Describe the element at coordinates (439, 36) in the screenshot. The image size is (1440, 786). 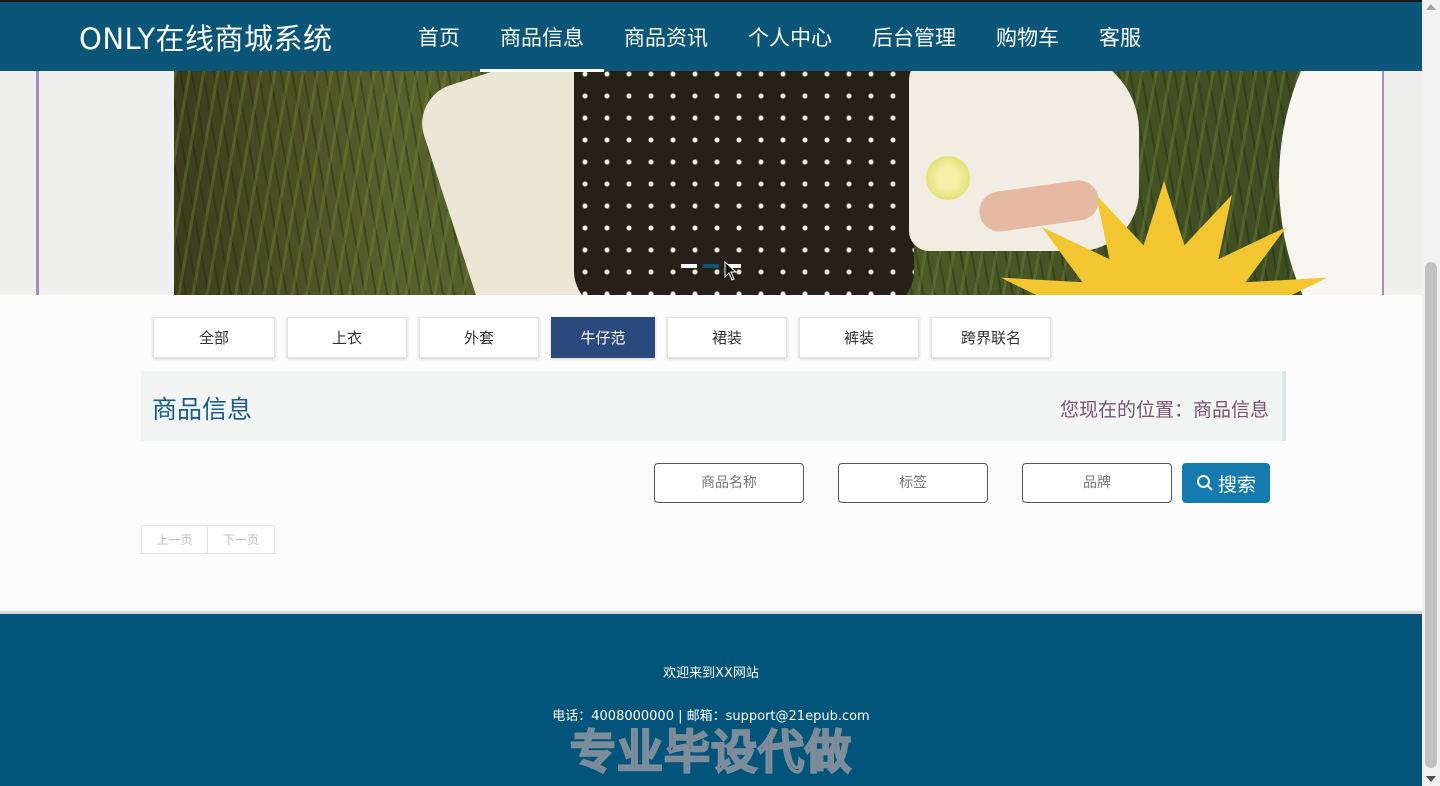
I see `nav-home: 首页` at that location.